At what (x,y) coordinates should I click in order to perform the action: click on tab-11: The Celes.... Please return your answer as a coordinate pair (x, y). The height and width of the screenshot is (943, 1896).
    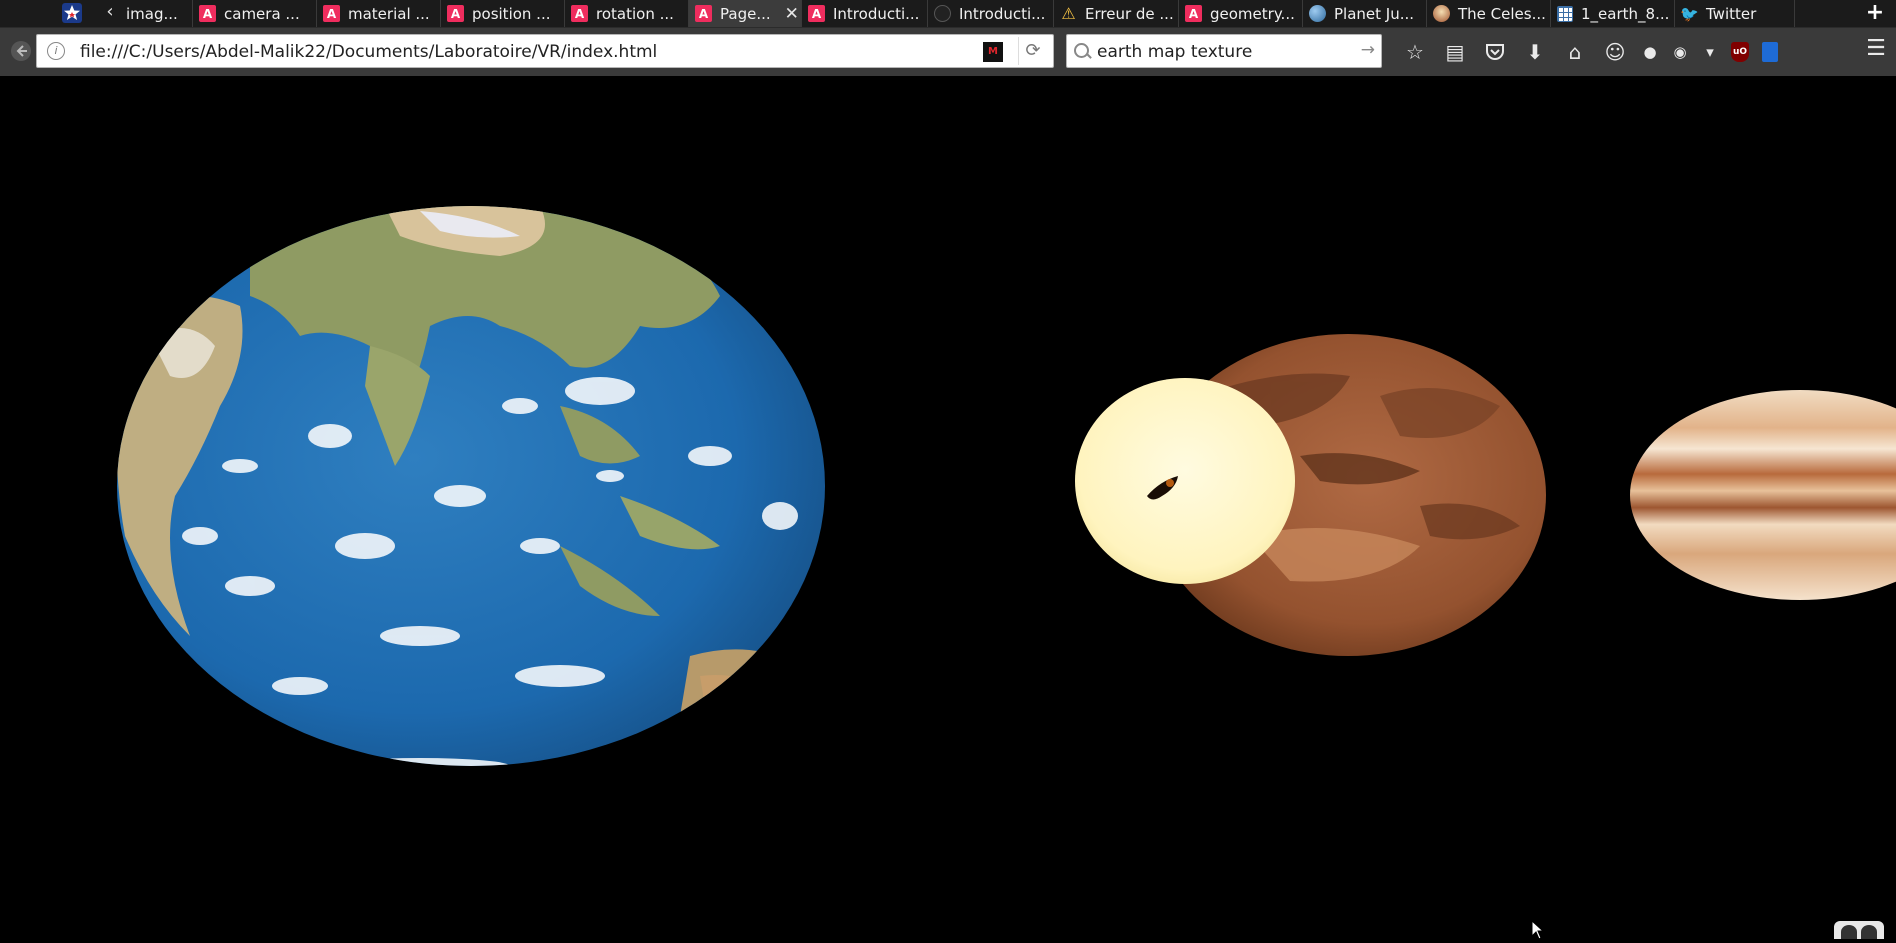
    Looking at the image, I should click on (1489, 13).